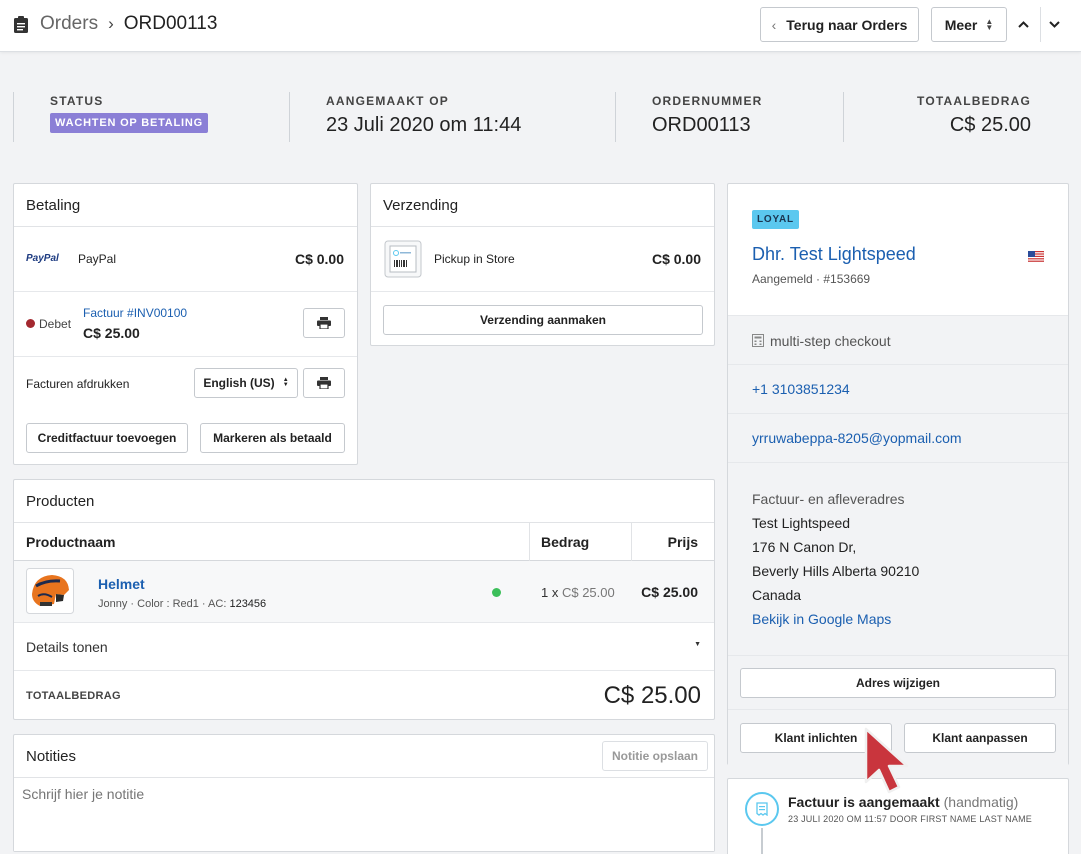  I want to click on payment-row-paypal: PayPal PayPal C$ 0.00, so click(185, 259).